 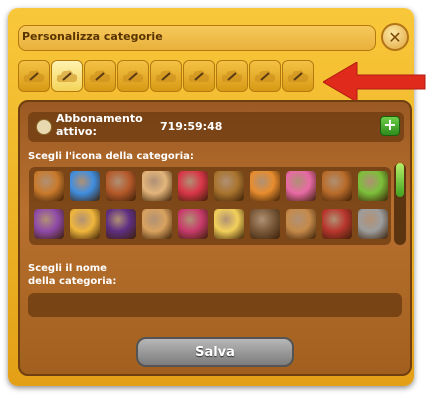 I want to click on palette-icon, so click(x=157, y=224).